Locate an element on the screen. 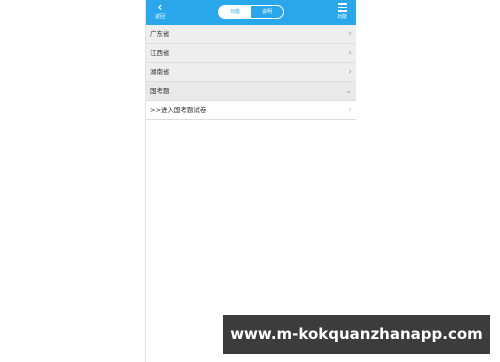 This screenshot has width=500, height=362. menu-button: 功能 is located at coordinates (342, 12).